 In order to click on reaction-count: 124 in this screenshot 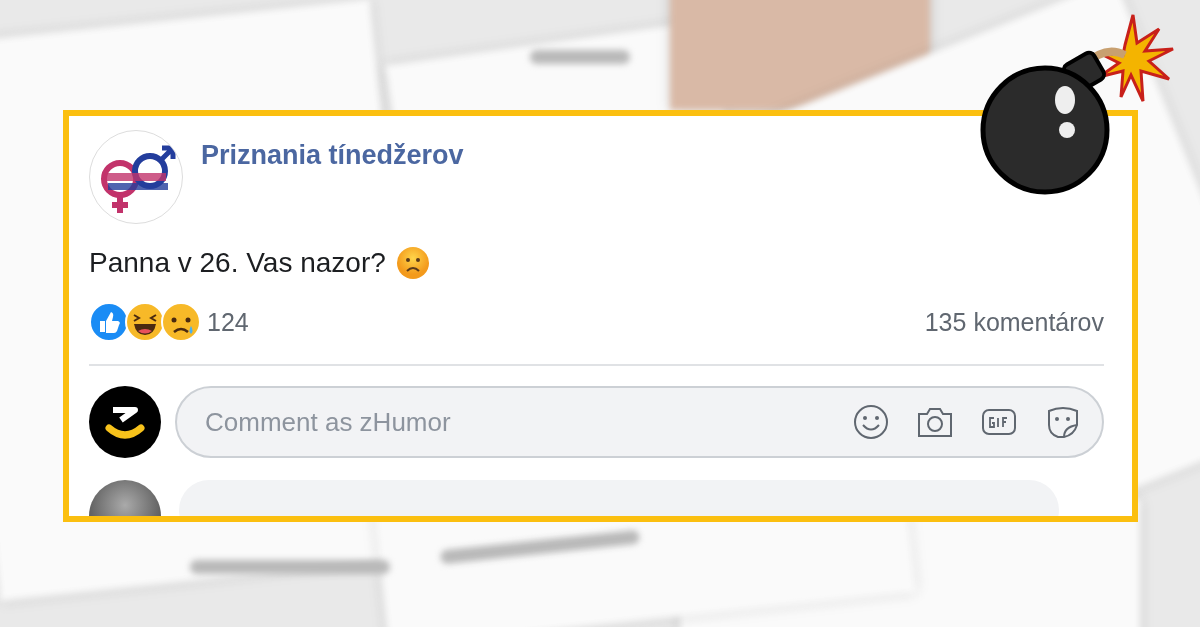, I will do `click(228, 322)`.